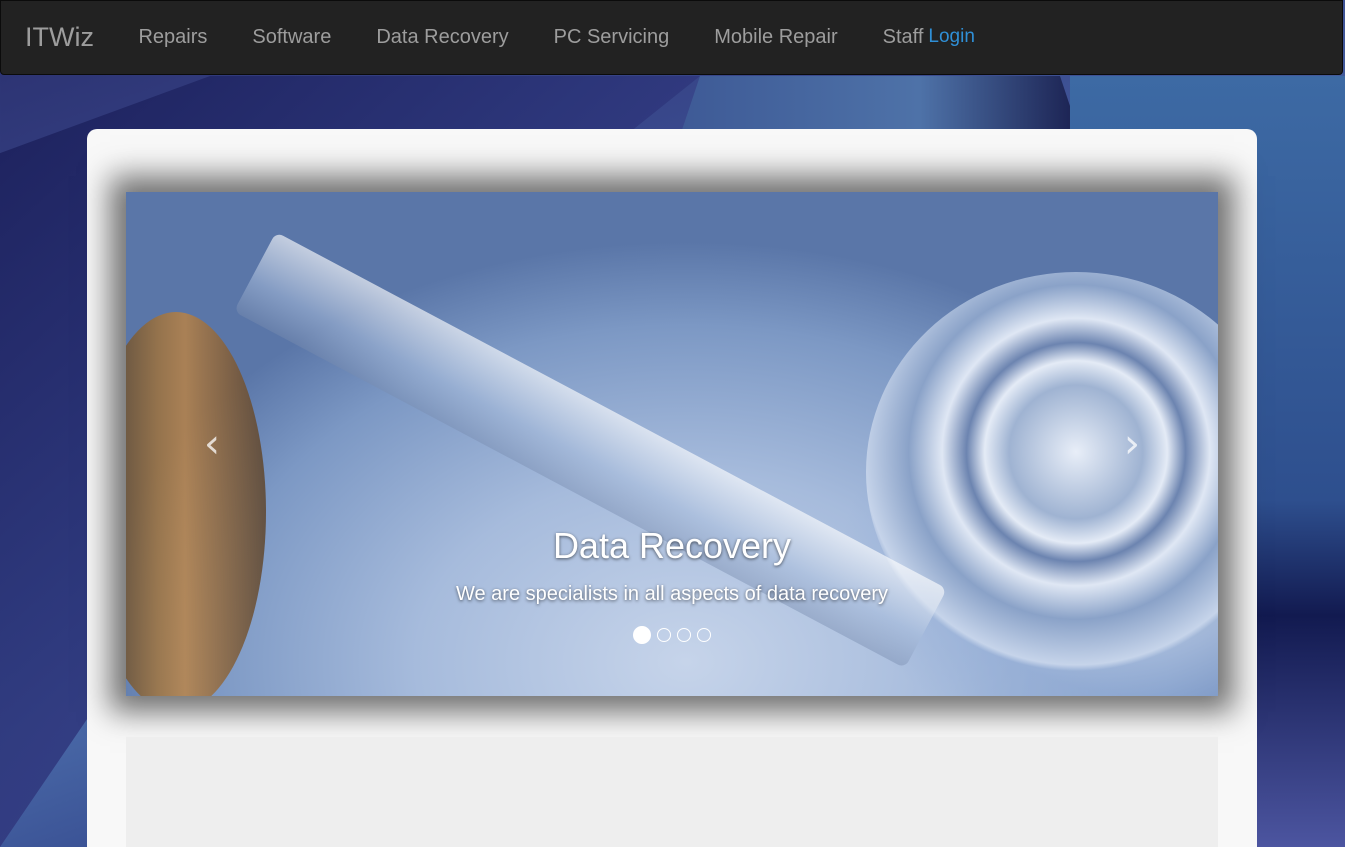  Describe the element at coordinates (672, 792) in the screenshot. I see `content-panel` at that location.